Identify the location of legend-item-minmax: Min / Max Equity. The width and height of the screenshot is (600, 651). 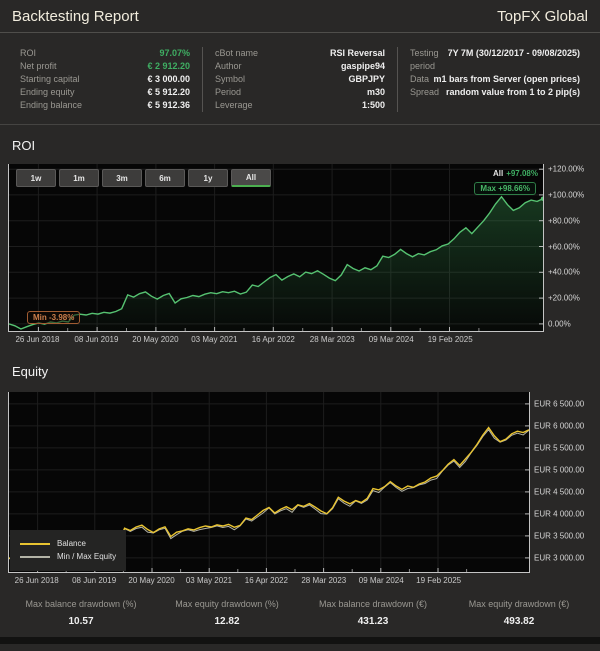
(68, 556).